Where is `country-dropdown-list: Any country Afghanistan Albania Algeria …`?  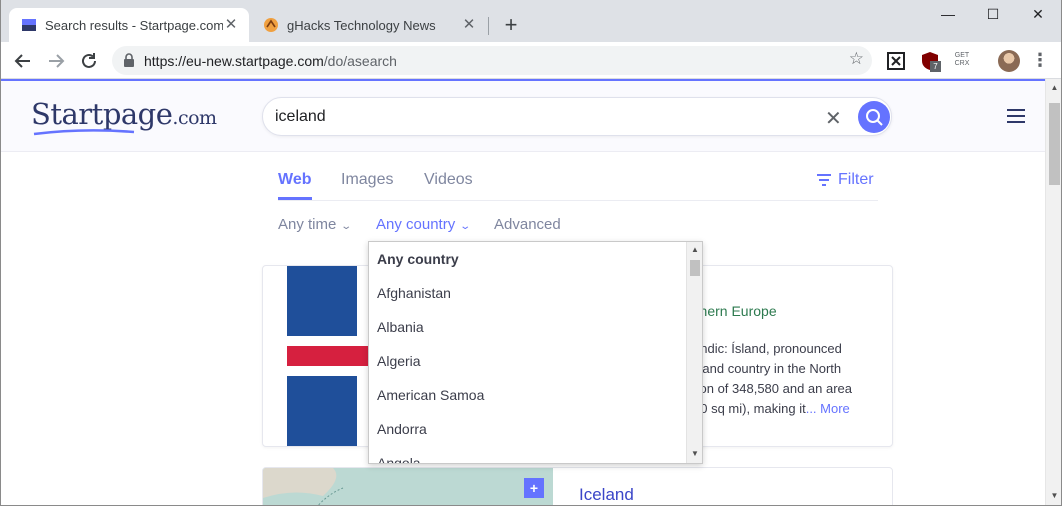
country-dropdown-list: Any country Afghanistan Albania Algeria … is located at coordinates (535, 352).